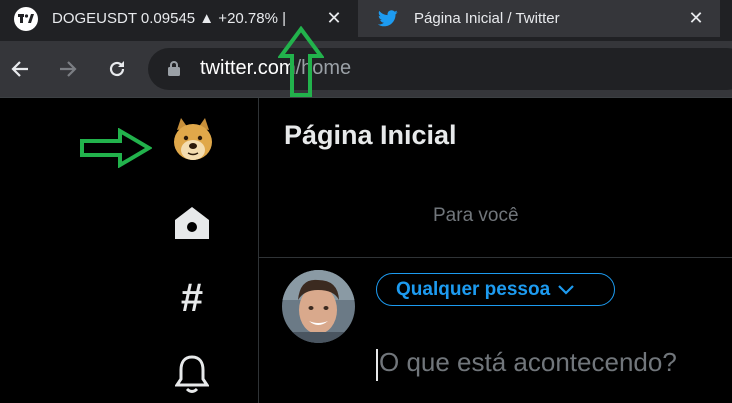  What do you see at coordinates (275, 68) in the screenshot?
I see `url-text: twitter.com/home` at bounding box center [275, 68].